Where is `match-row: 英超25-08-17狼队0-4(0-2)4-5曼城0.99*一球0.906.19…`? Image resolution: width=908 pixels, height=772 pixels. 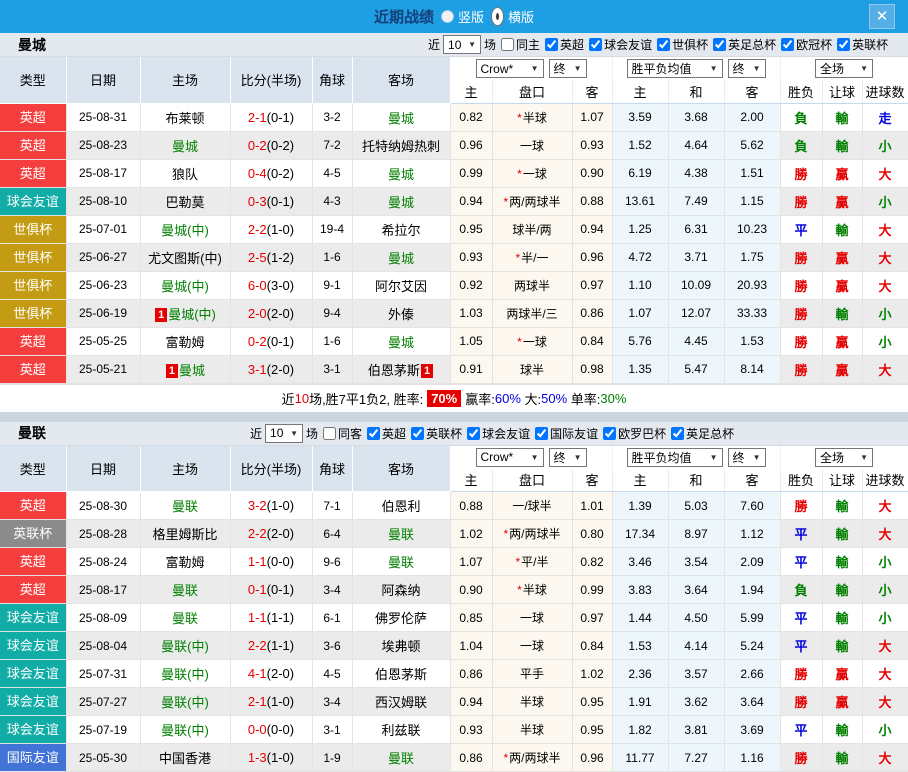
match-row: 英超25-08-17狼队0-4(0-2)4-5曼城0.99*一球0.906.19… is located at coordinates (454, 173).